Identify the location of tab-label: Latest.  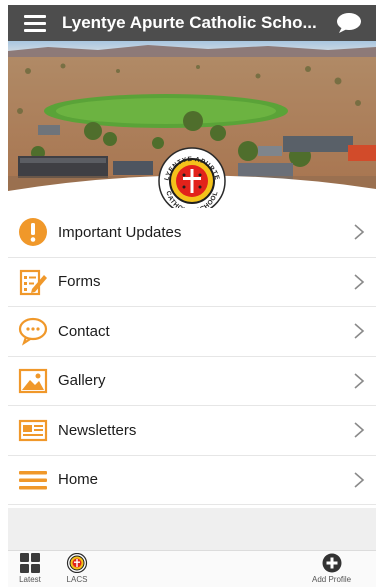
(30, 579).